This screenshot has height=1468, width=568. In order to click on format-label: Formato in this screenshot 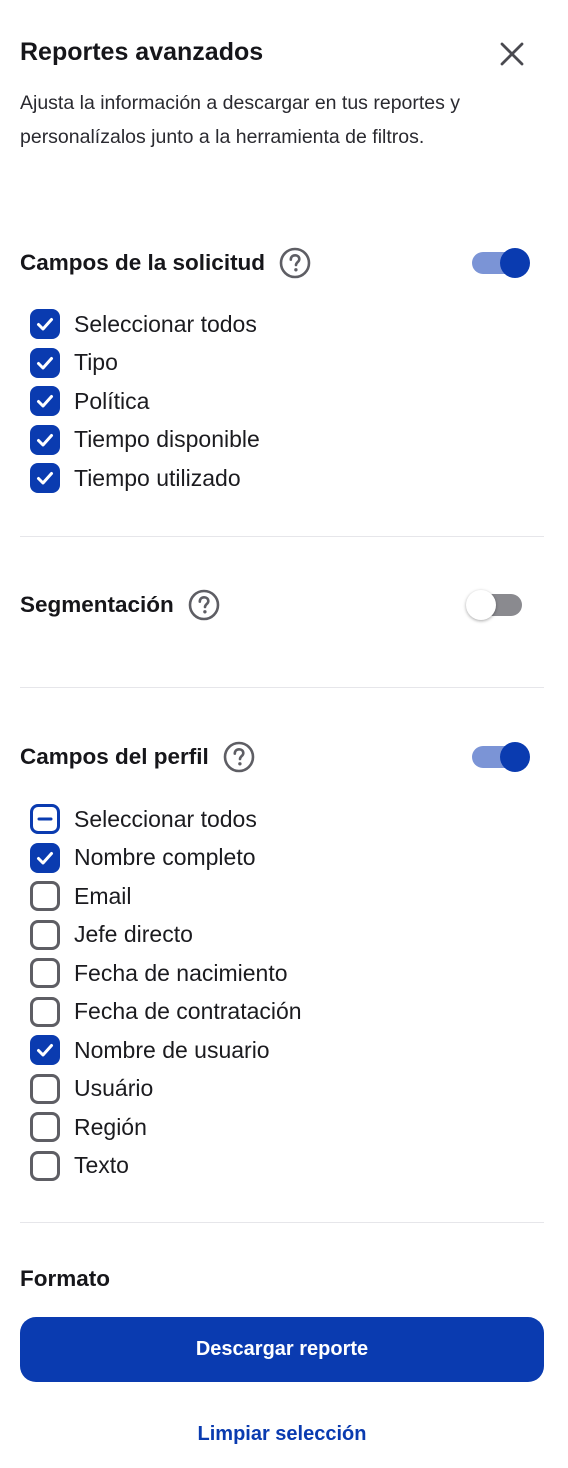, I will do `click(65, 1278)`.